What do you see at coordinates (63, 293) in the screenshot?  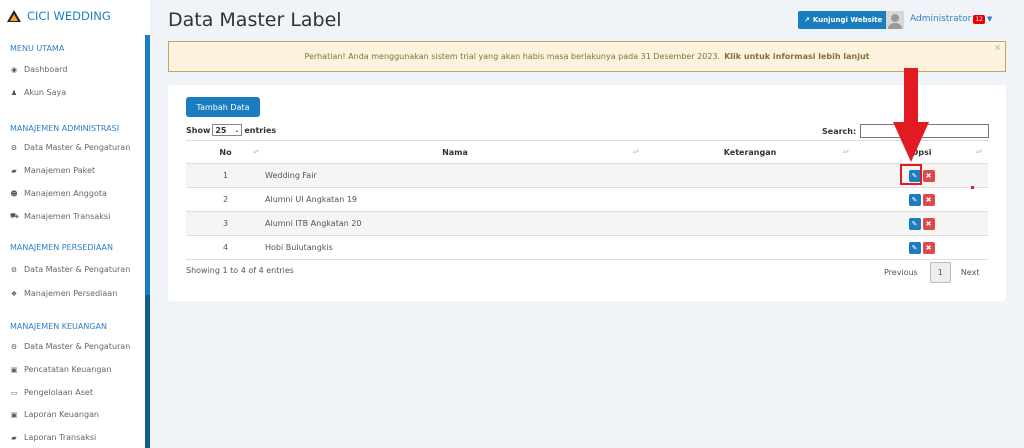 I see `sidebar-item: ❖ Manajemen Persediaan` at bounding box center [63, 293].